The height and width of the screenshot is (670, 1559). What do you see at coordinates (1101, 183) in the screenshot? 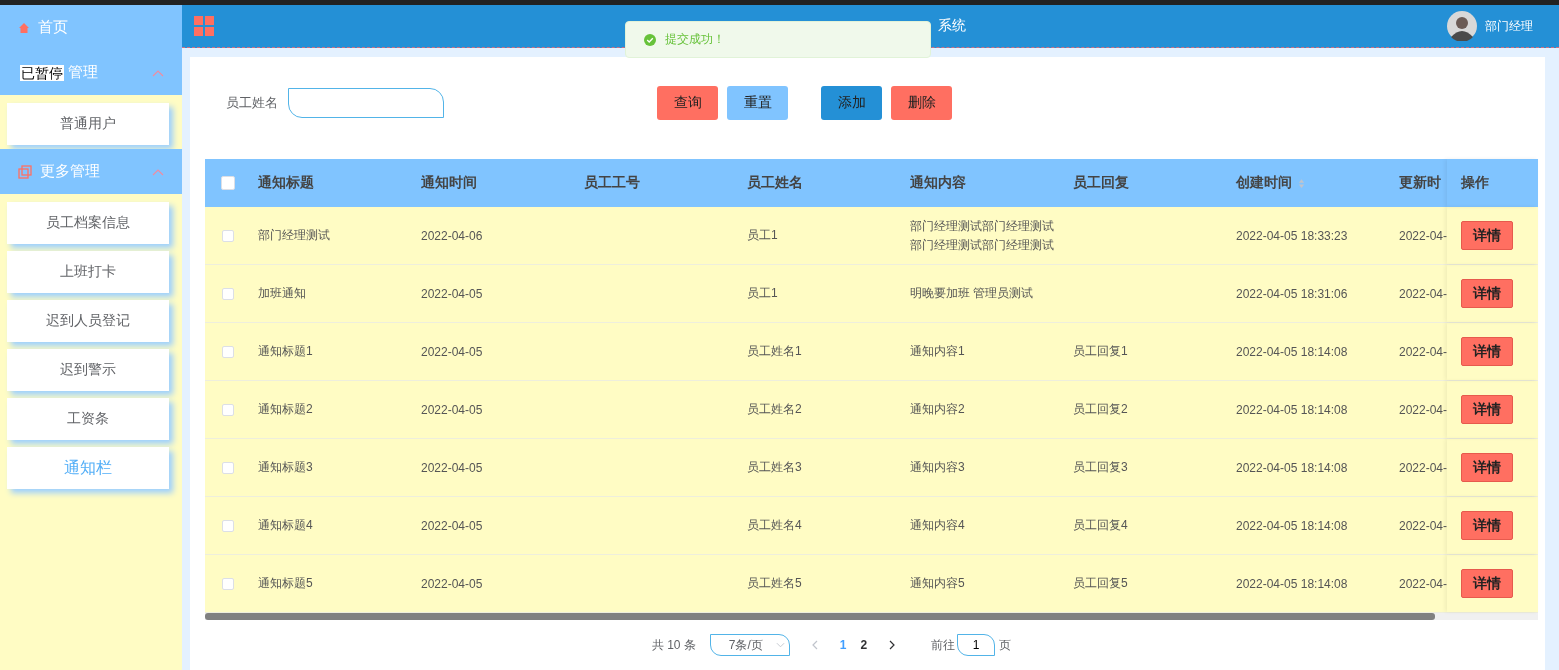
I see `column-header: 员工回复` at bounding box center [1101, 183].